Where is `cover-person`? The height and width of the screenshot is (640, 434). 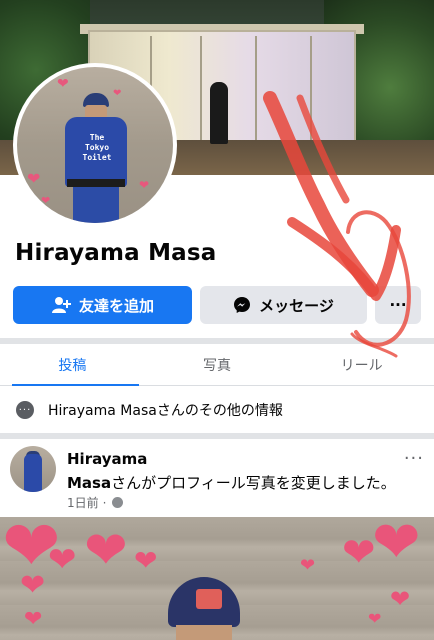
cover-person is located at coordinates (219, 113).